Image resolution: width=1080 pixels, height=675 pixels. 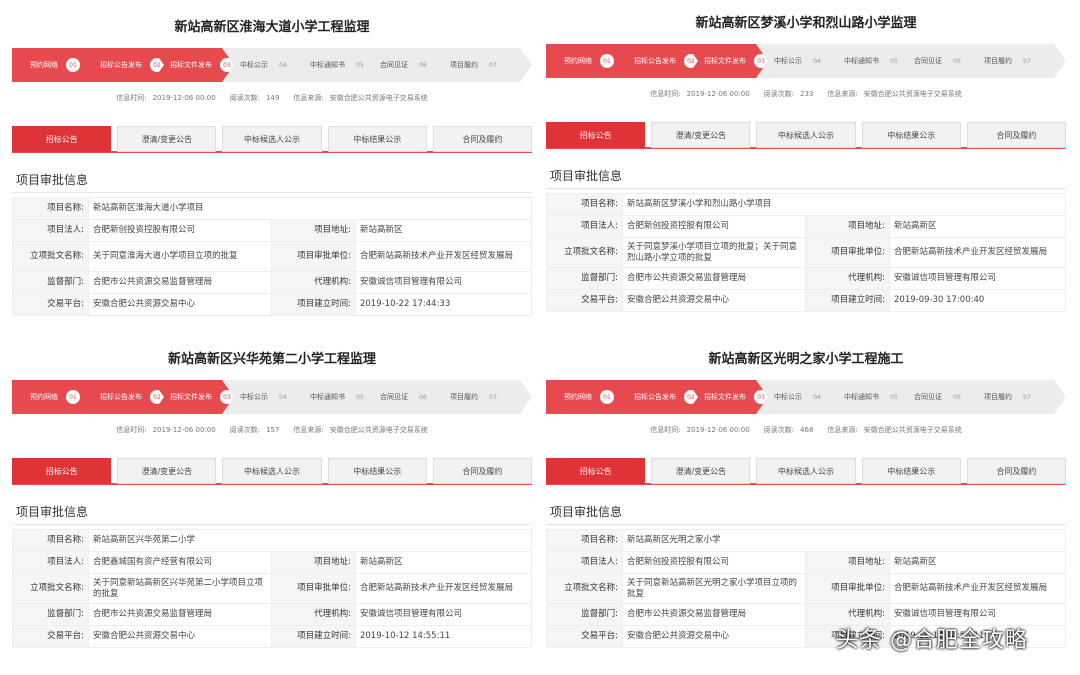 I want to click on field-value: 安徽诚信项目管理有限公司, so click(x=443, y=614).